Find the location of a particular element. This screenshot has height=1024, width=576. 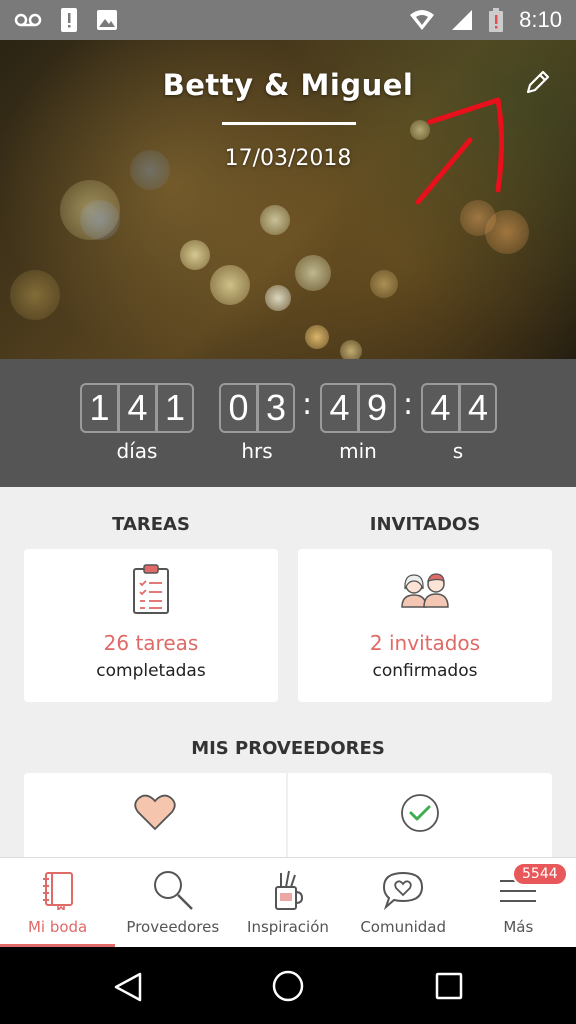

countdown-seconds: 4 4 is located at coordinates (459, 408).